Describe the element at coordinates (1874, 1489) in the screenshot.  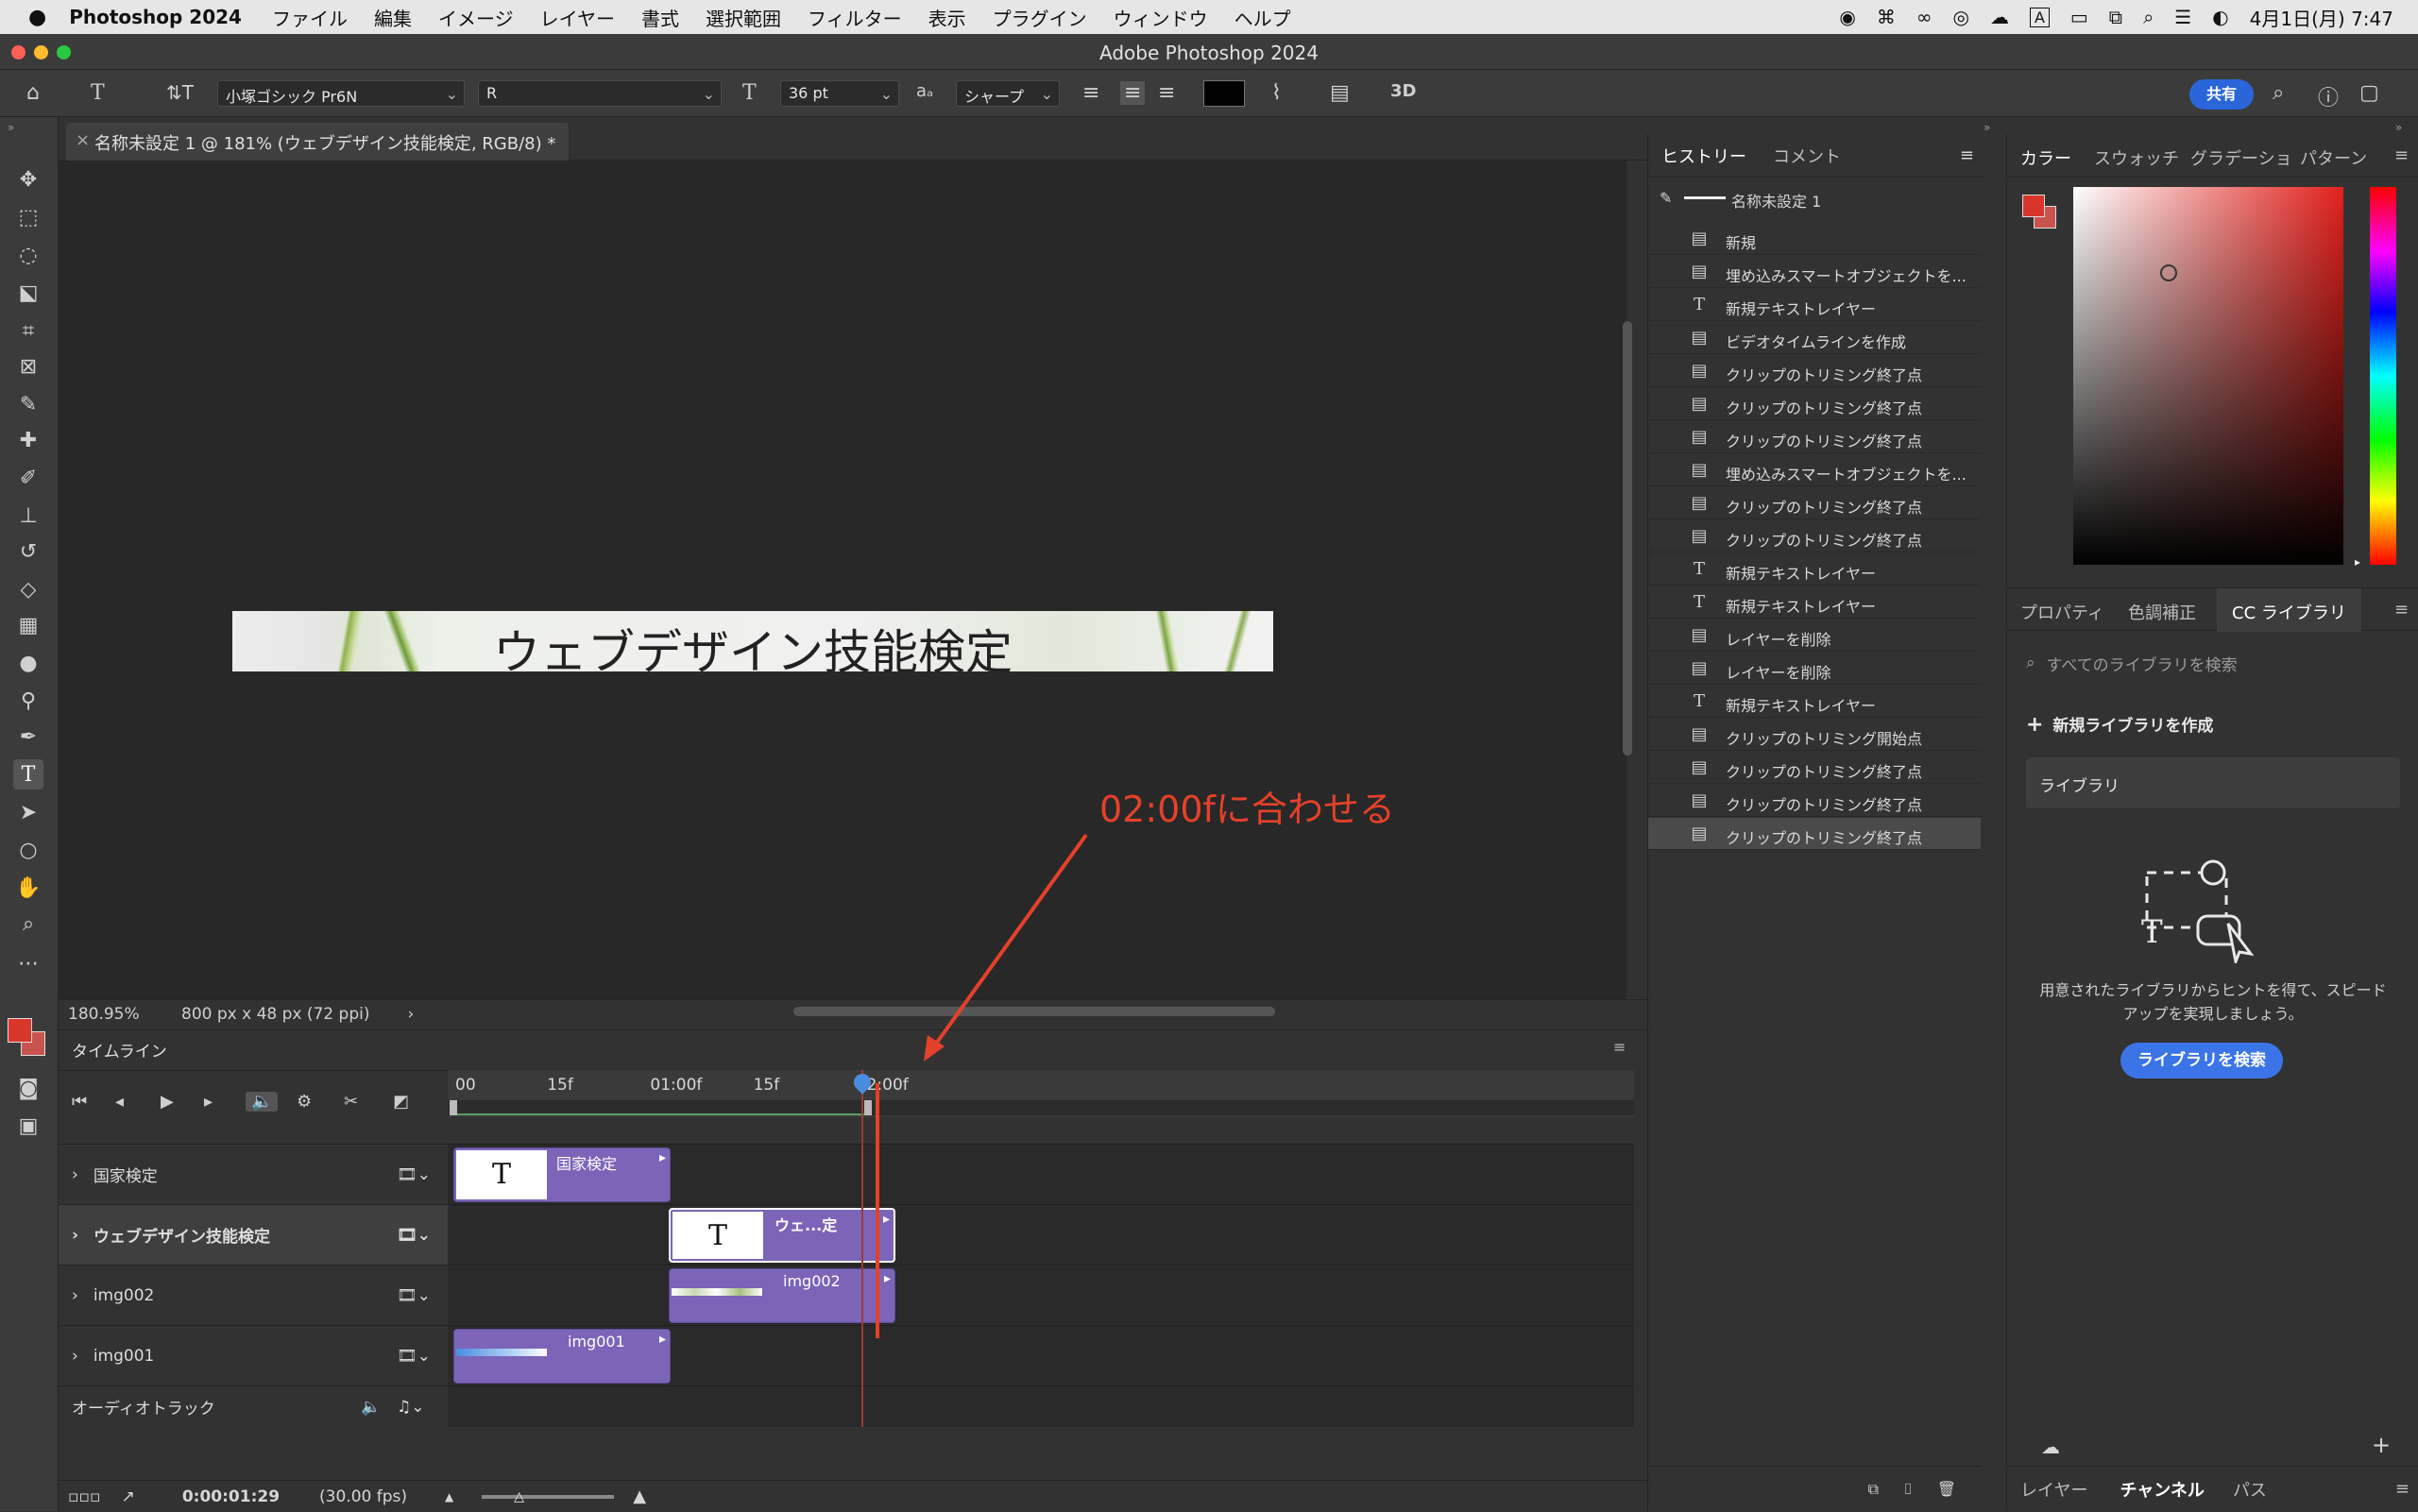
I see `new-document-from-state-icon: ⧉` at that location.